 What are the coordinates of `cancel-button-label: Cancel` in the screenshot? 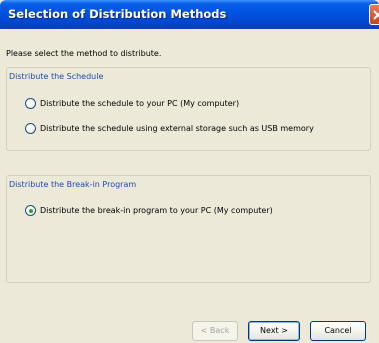 It's located at (338, 330).